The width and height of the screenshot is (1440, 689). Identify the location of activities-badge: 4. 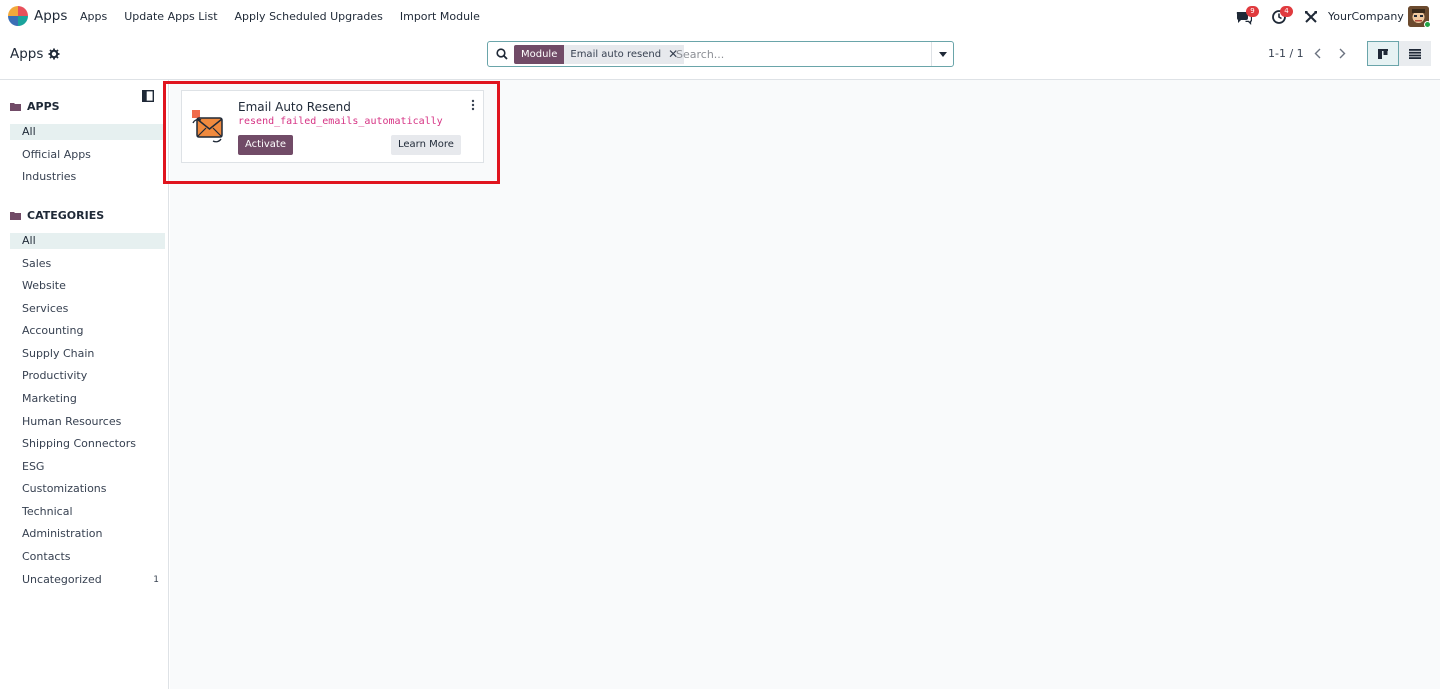
(1286, 11).